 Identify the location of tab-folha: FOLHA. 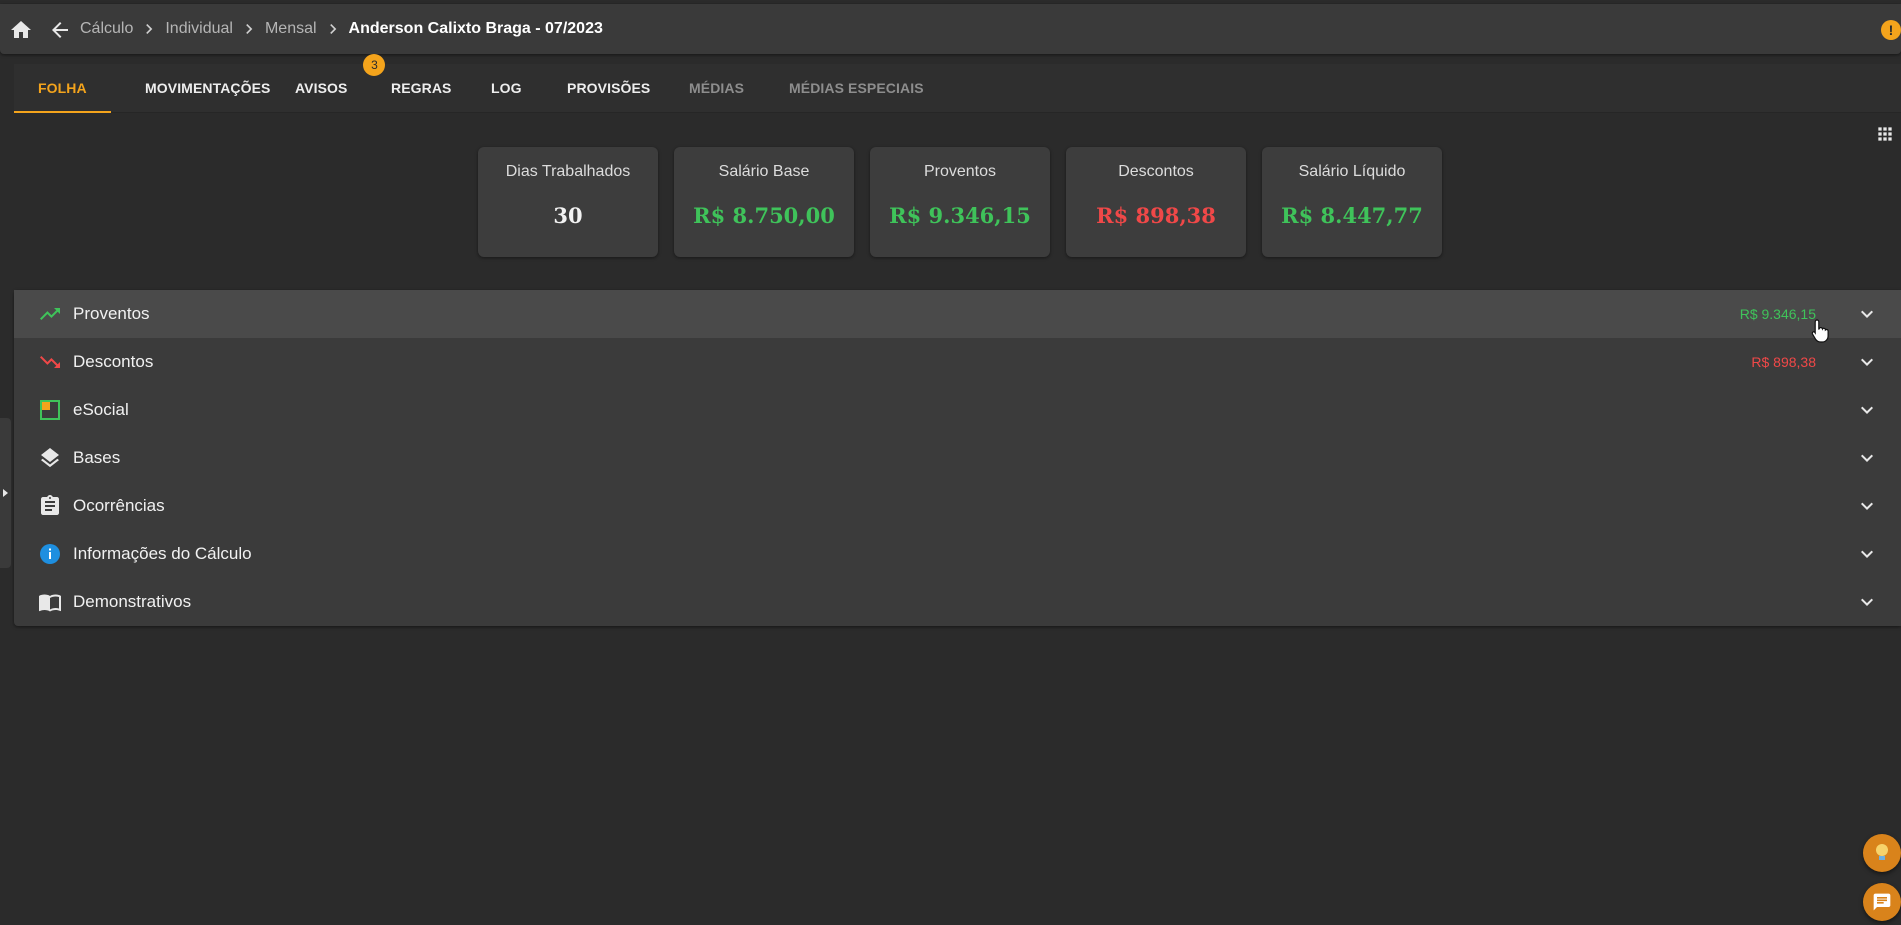
(62, 88).